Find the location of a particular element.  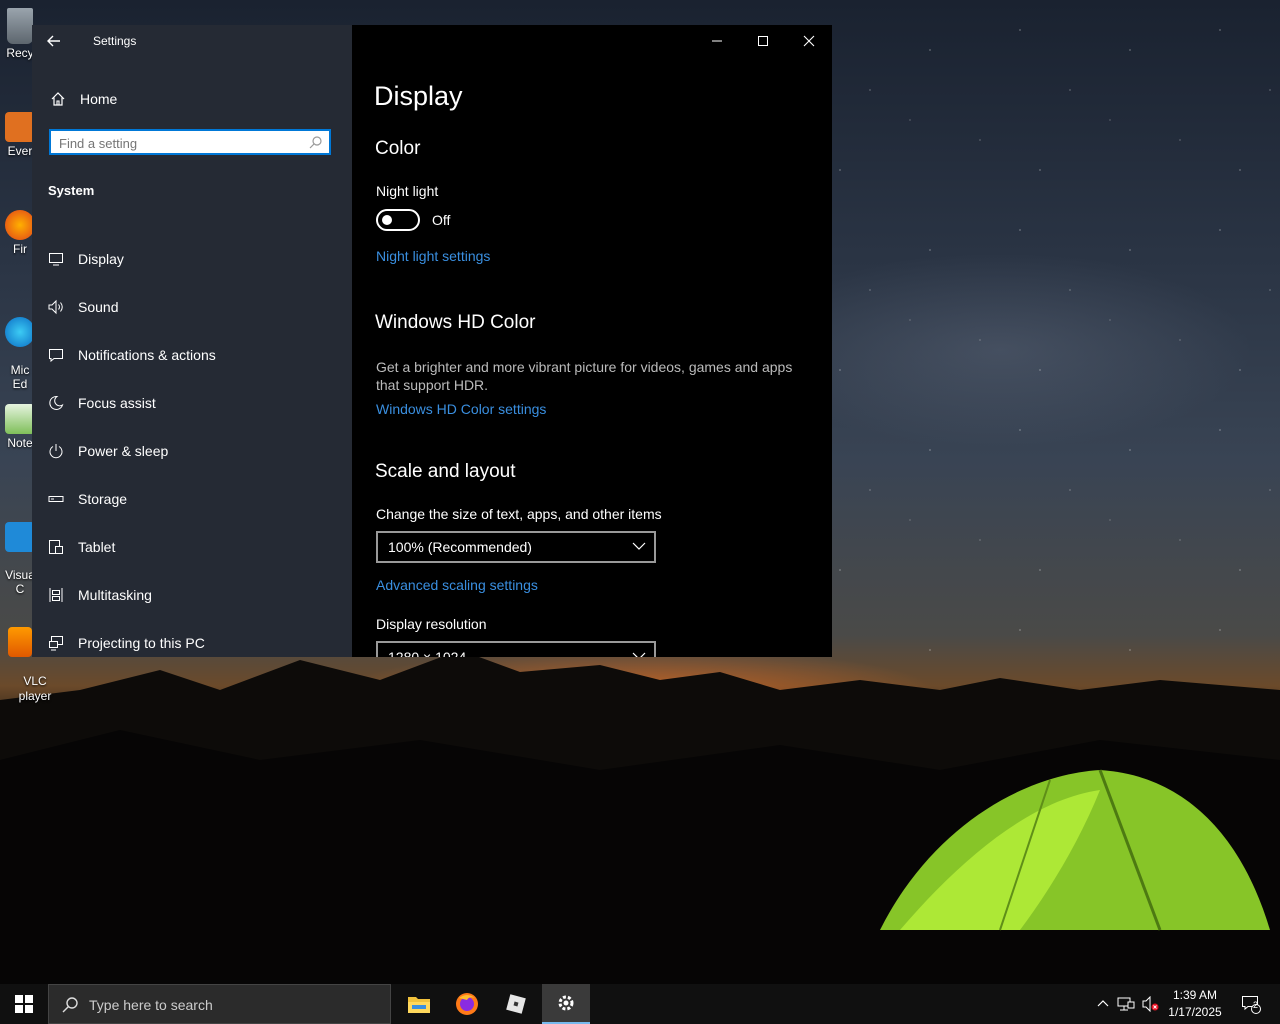

settings-gear-icon is located at coordinates (566, 1003).